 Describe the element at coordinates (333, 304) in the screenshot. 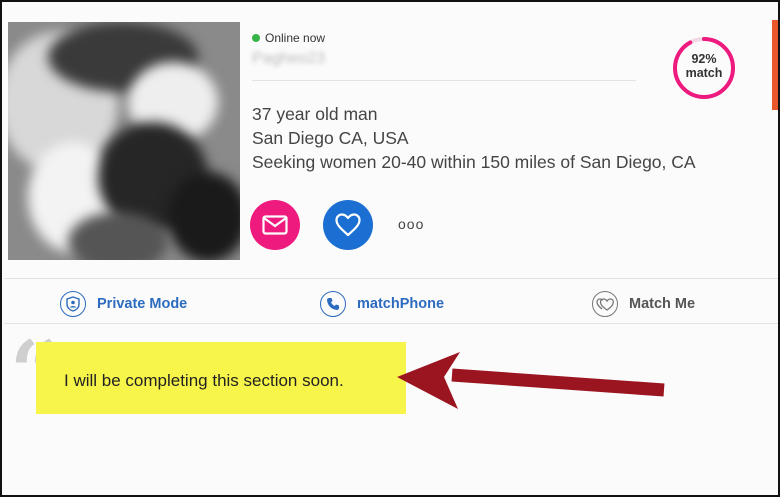

I see `phone-icon` at that location.